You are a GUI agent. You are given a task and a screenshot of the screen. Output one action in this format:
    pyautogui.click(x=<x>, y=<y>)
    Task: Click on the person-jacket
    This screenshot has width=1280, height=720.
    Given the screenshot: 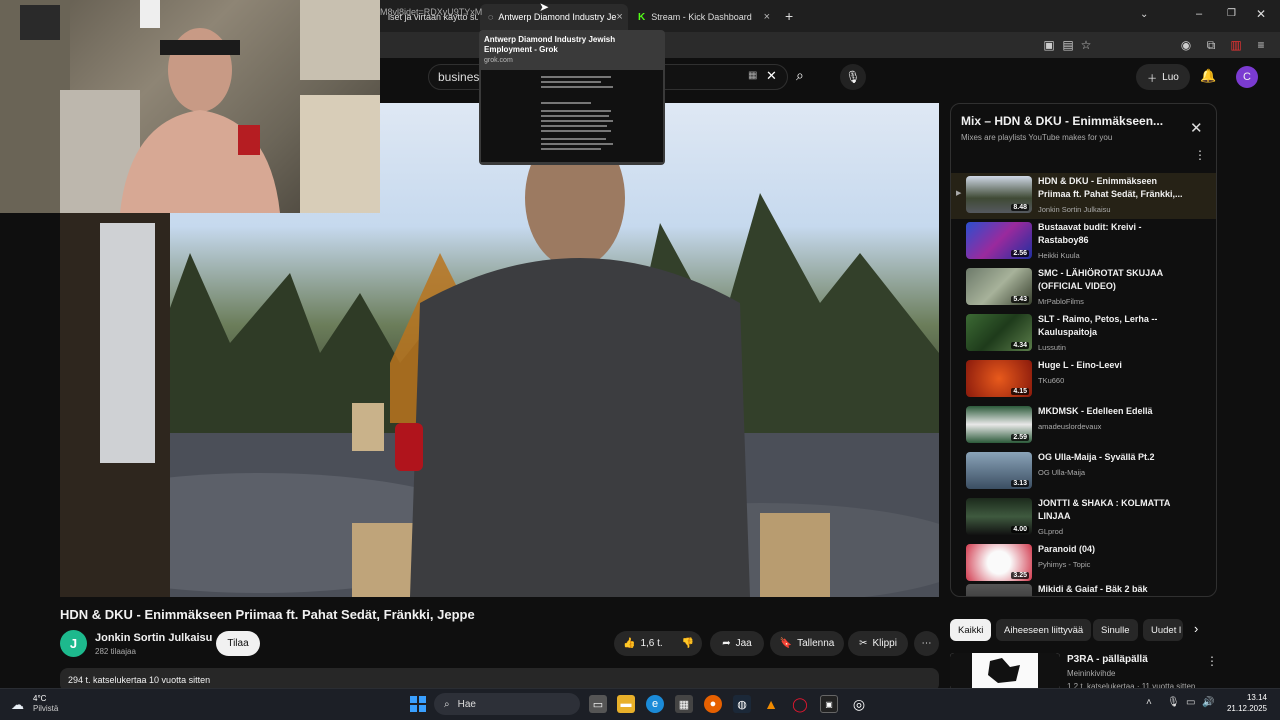 What is the action you would take?
    pyautogui.click(x=580, y=427)
    